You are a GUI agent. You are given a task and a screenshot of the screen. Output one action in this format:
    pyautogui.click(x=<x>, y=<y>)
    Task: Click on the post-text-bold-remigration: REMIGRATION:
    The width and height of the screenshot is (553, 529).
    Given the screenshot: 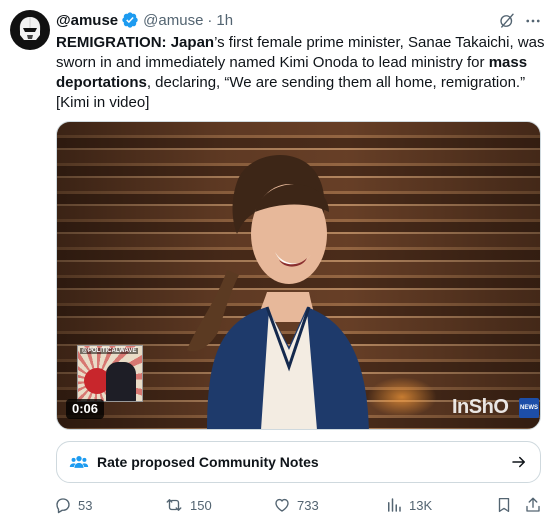 What is the action you would take?
    pyautogui.click(x=113, y=42)
    